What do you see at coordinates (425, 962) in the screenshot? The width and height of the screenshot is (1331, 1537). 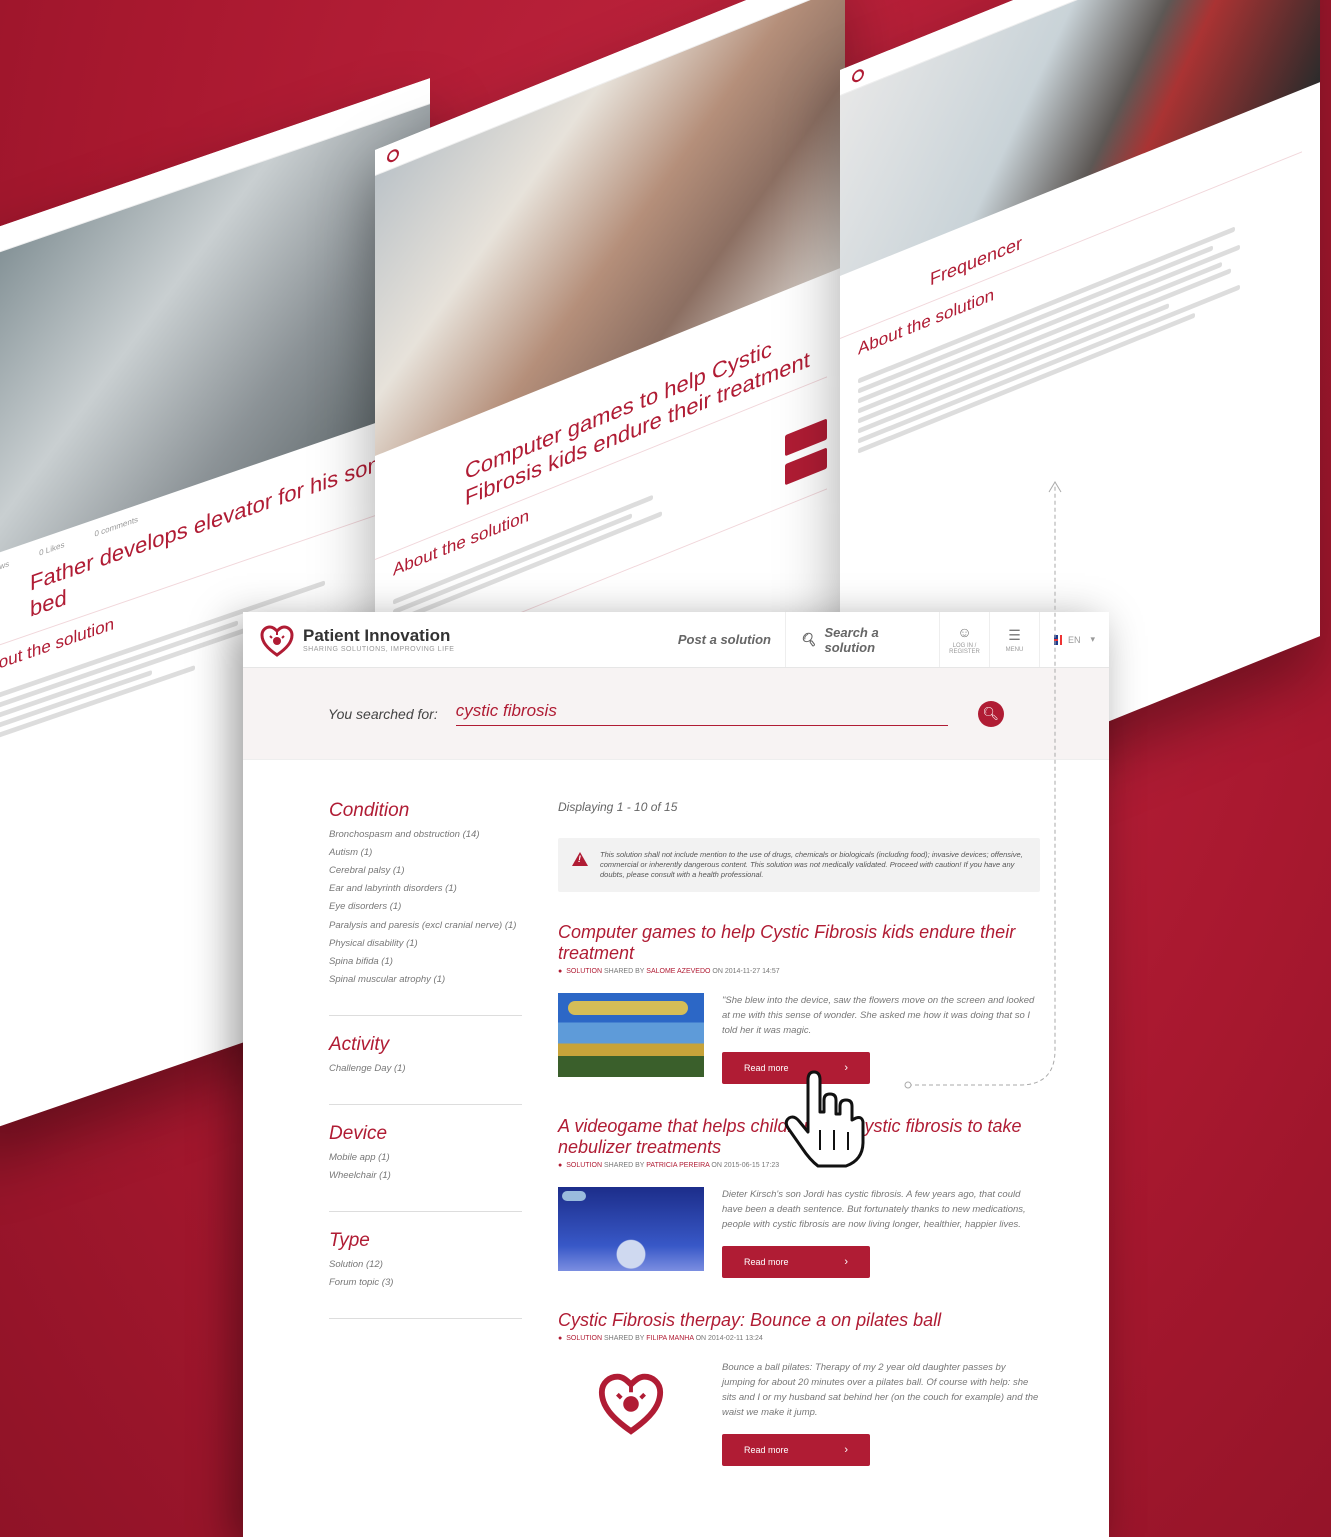 I see `facet-item: Spina bifida (1)` at bounding box center [425, 962].